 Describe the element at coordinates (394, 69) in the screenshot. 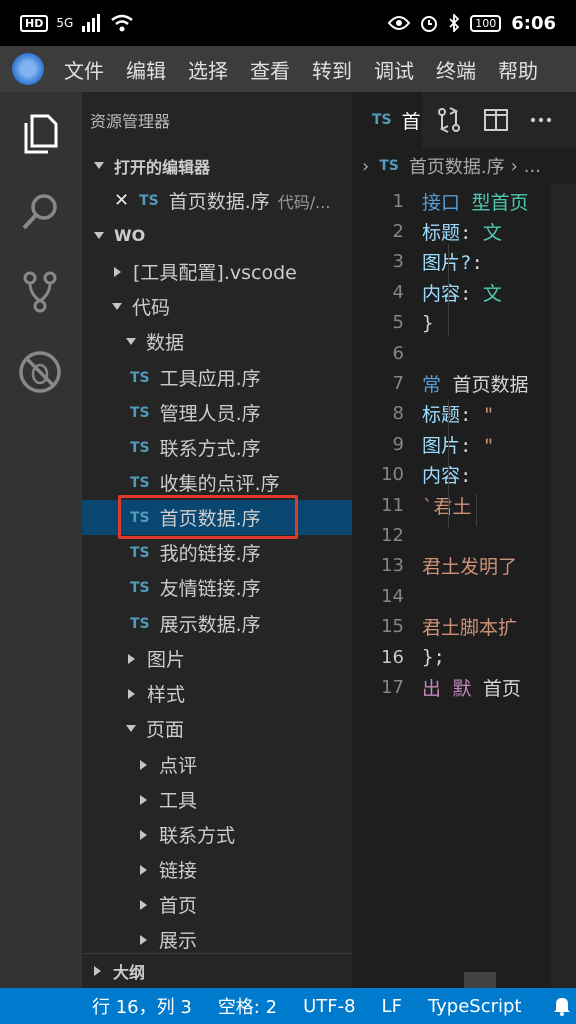

I see `menu-debug: 调试` at that location.